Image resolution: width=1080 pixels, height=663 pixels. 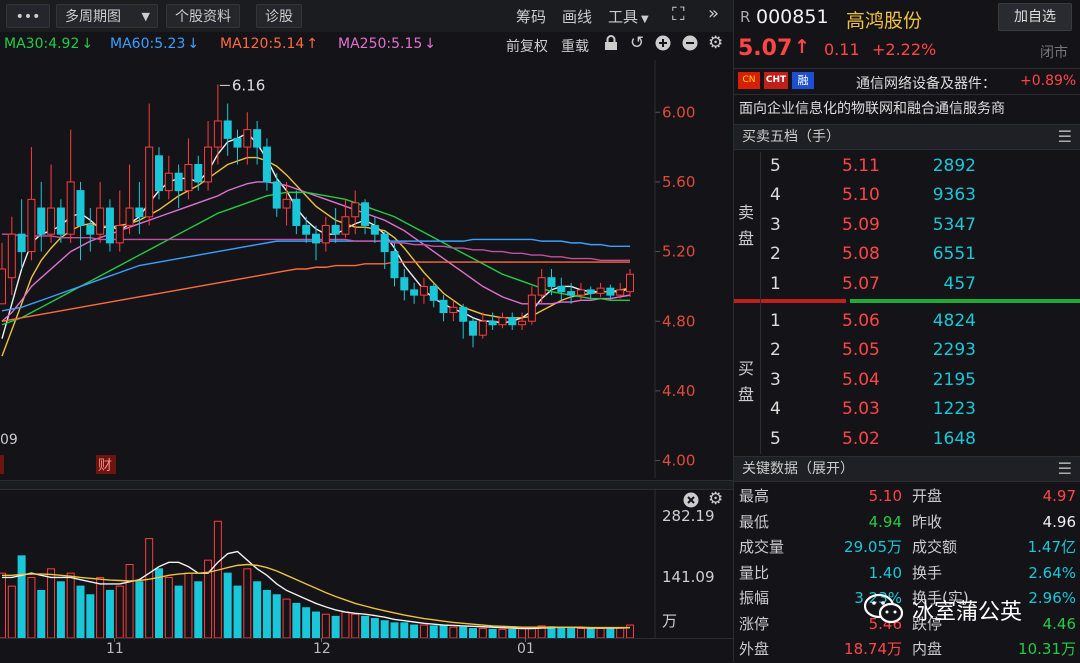 What do you see at coordinates (269, 44) in the screenshot?
I see `ma-legend-item: MA120:5.14 ↑` at bounding box center [269, 44].